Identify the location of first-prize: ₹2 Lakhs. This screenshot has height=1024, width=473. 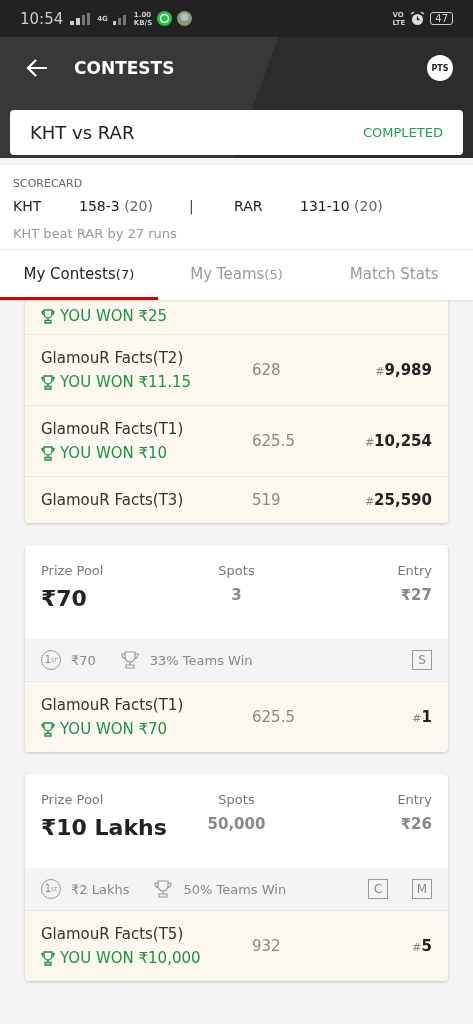
(100, 889).